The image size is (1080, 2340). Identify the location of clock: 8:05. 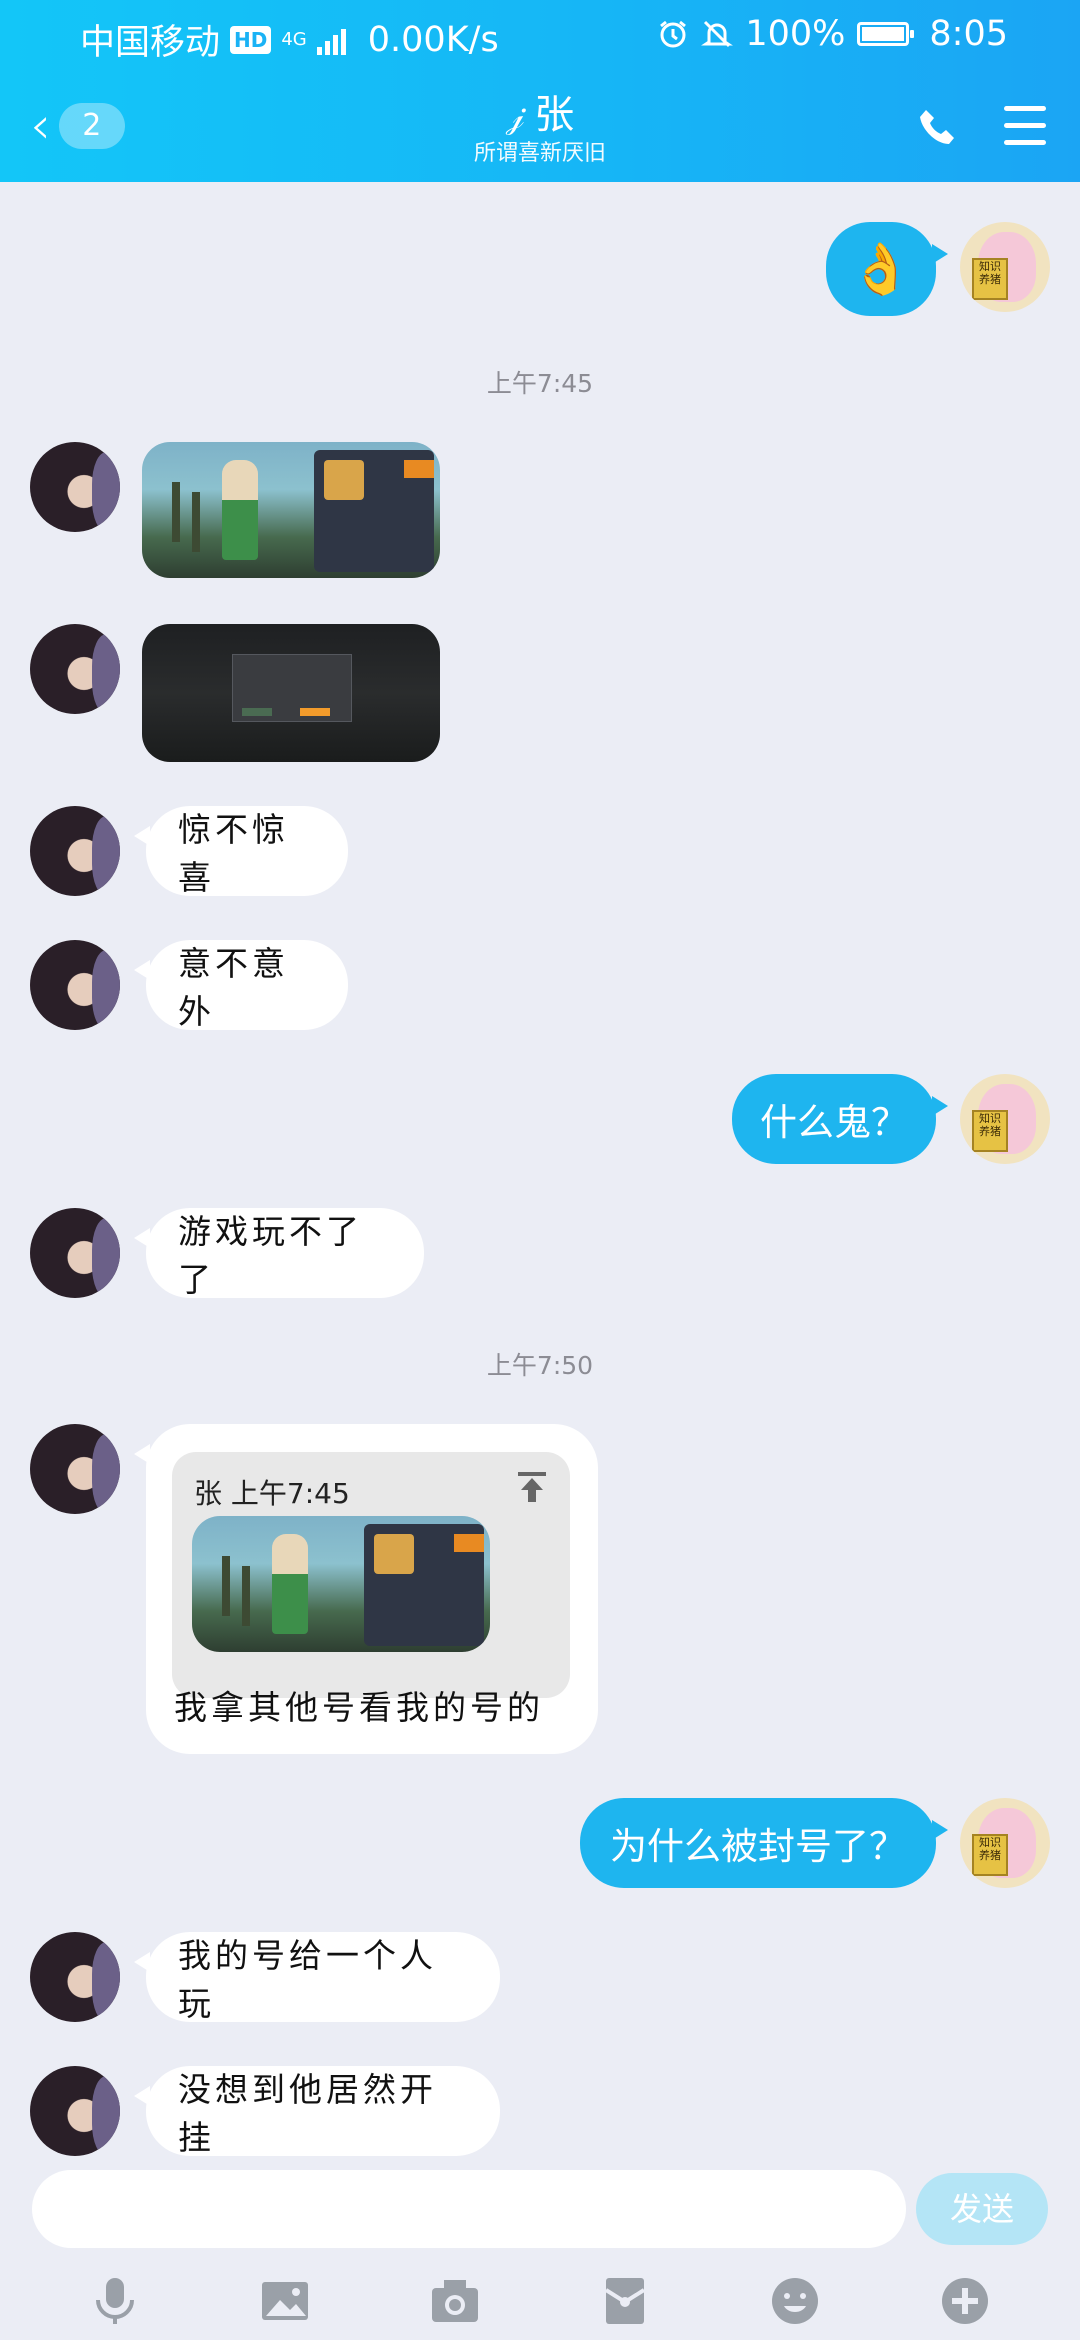
(968, 34).